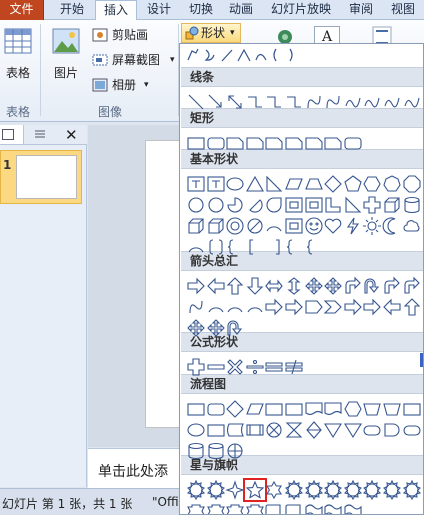  What do you see at coordinates (333, 226) in the screenshot?
I see `shape-heart` at bounding box center [333, 226].